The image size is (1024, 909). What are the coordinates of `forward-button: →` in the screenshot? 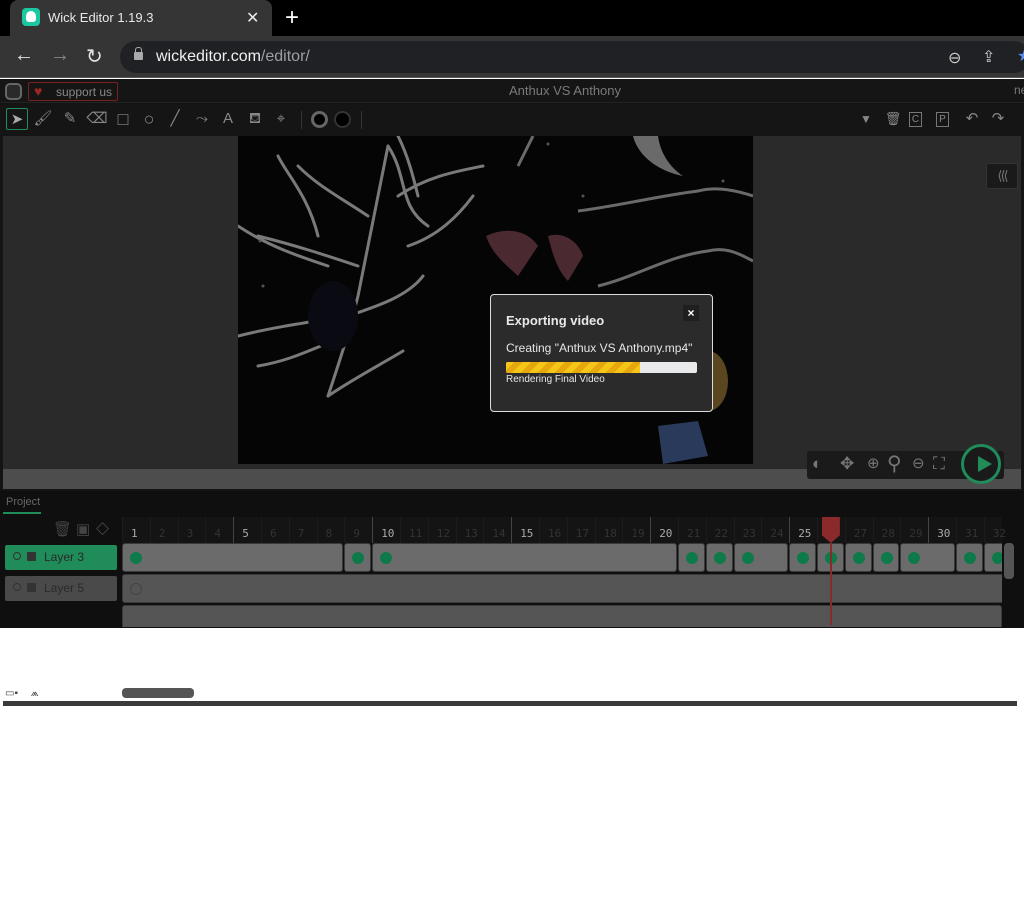 It's located at (60, 55).